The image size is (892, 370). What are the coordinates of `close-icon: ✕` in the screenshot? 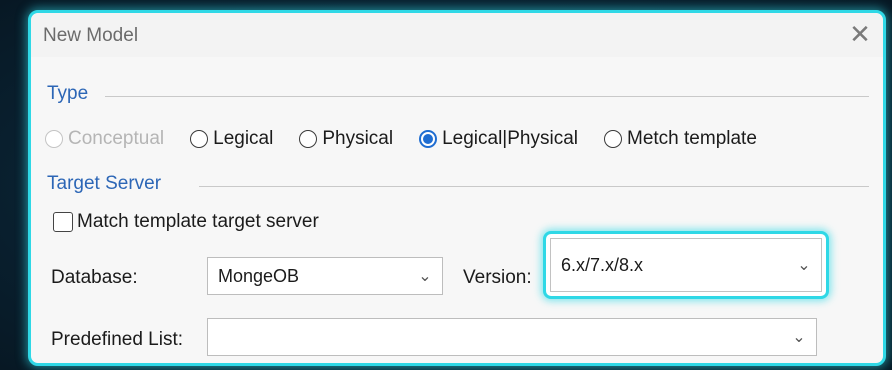 It's located at (860, 34).